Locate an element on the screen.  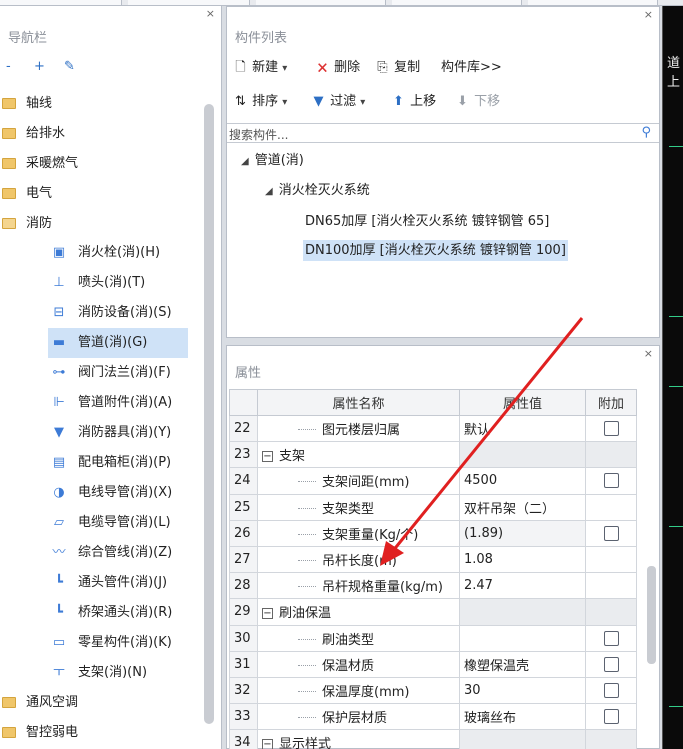
annotation-arrow-head is located at coordinates (392, 553).